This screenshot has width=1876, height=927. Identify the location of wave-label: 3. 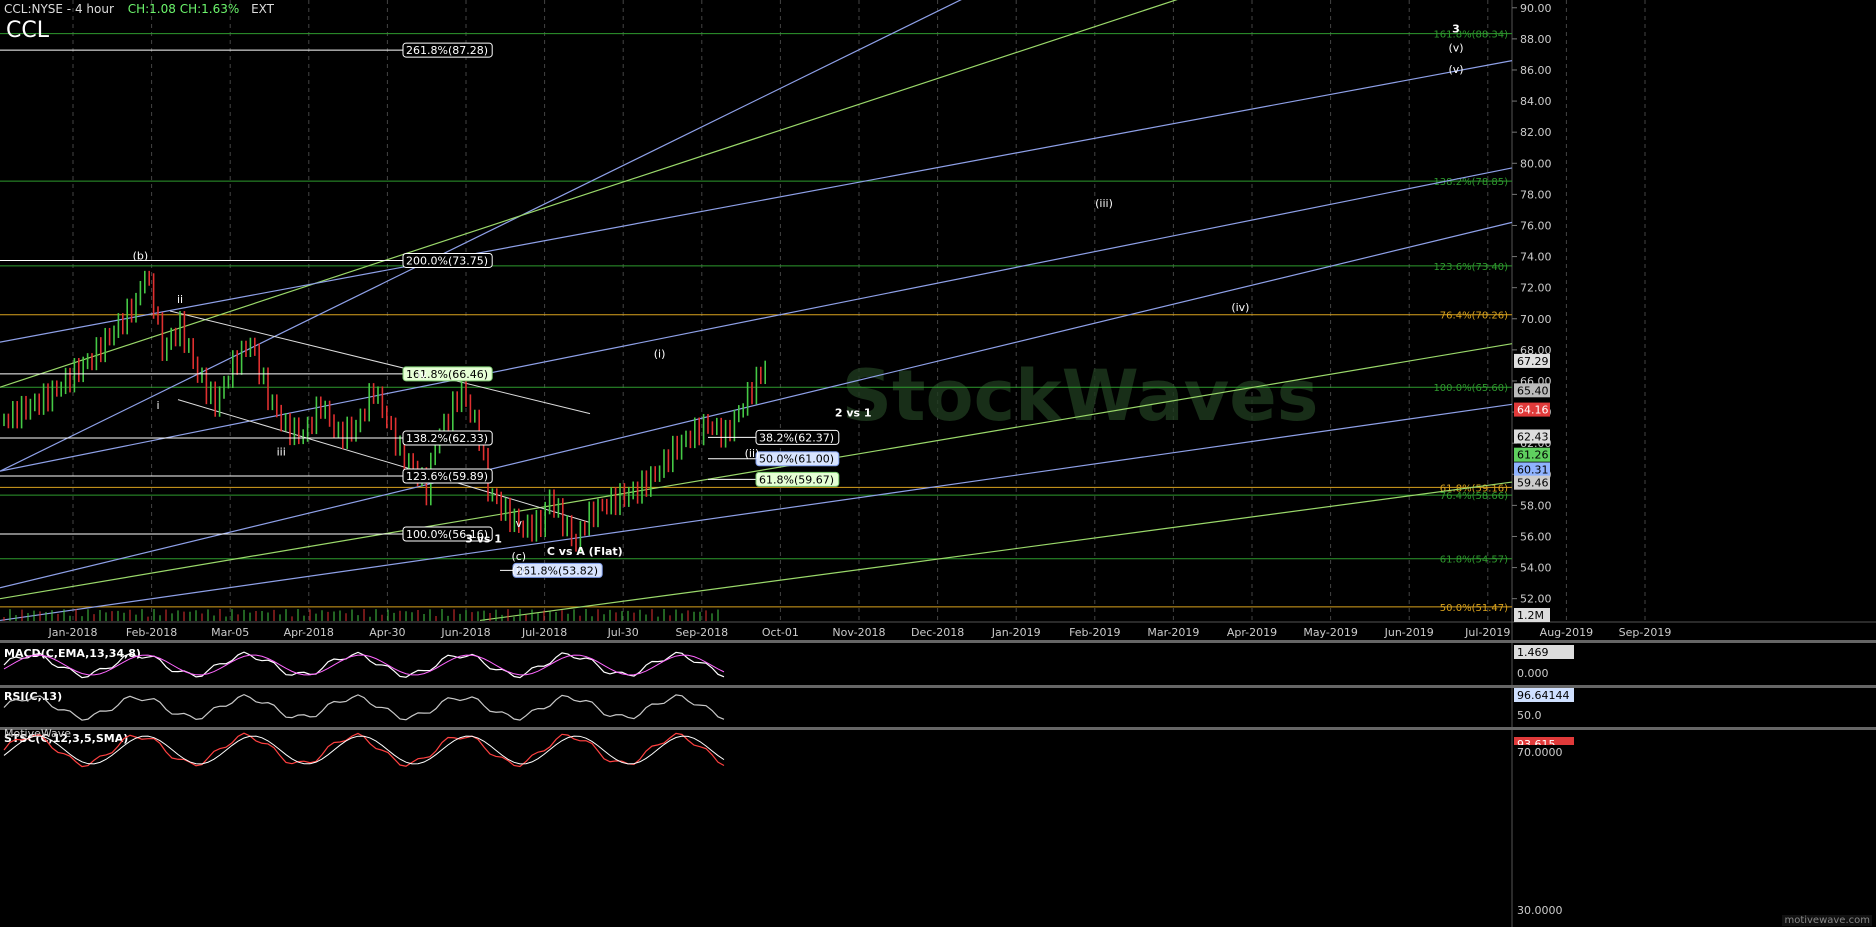
(1456, 29).